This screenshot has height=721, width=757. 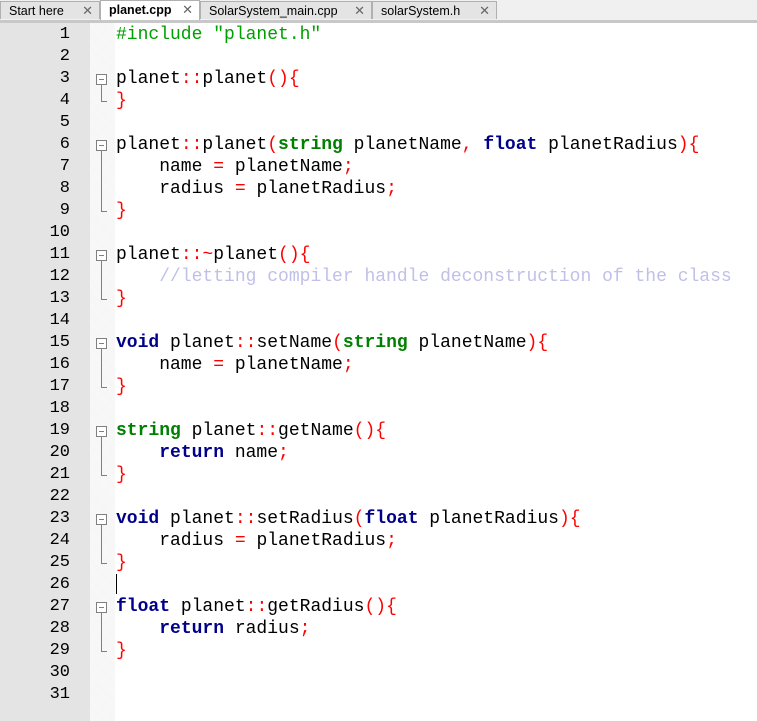 What do you see at coordinates (305, 519) in the screenshot?
I see `code-token: setRadius` at bounding box center [305, 519].